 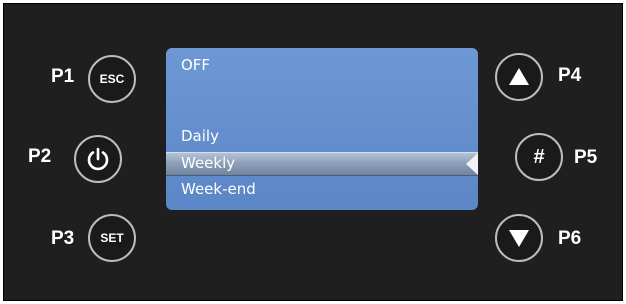 I want to click on arrow-up-icon, so click(x=519, y=76).